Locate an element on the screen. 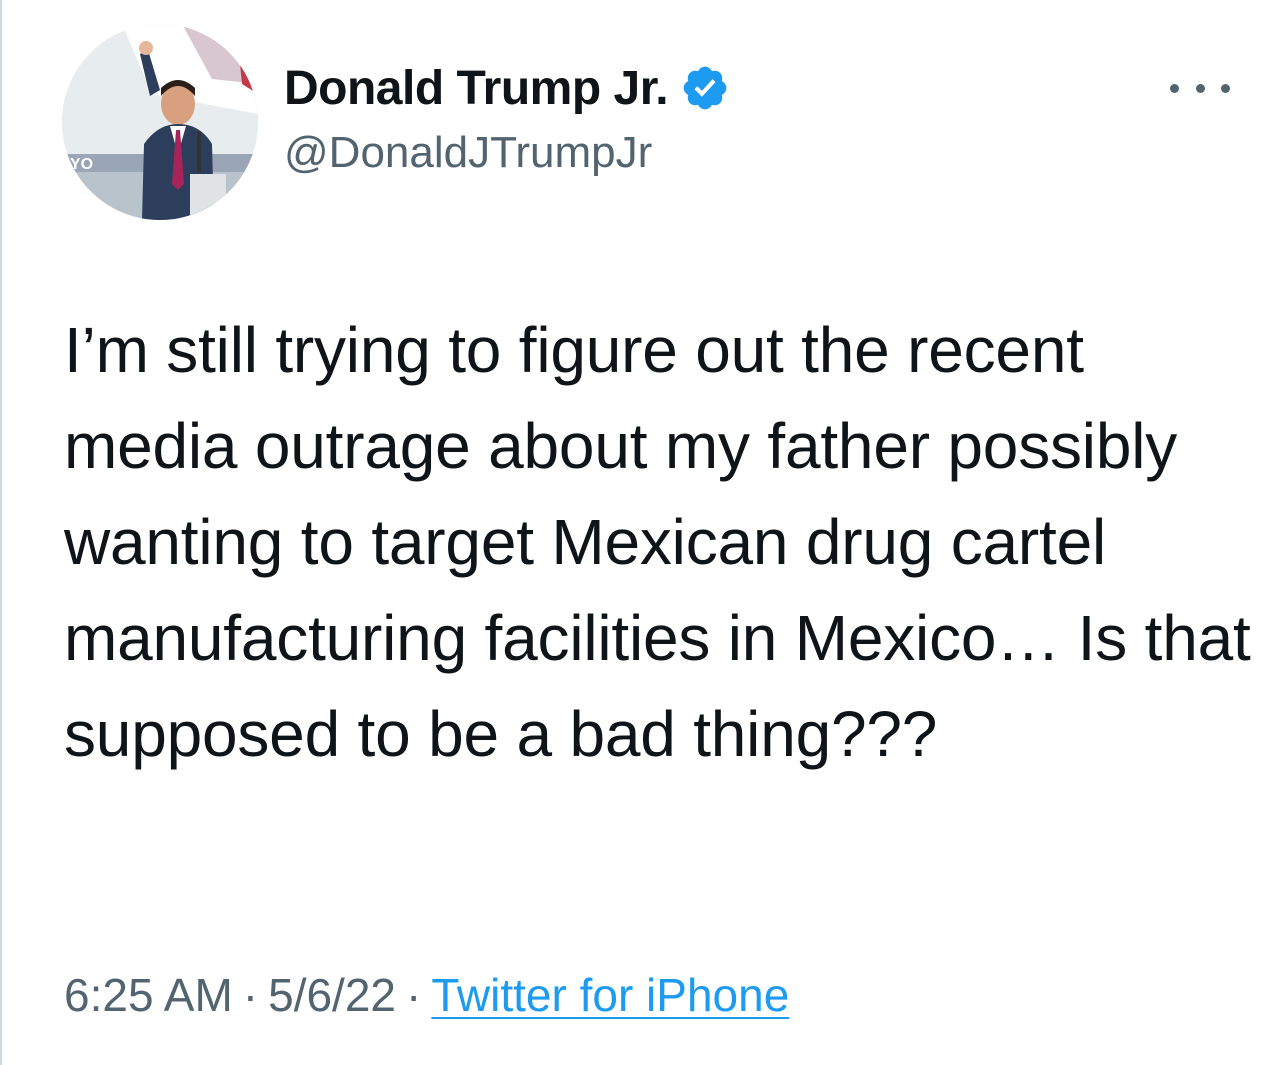 The image size is (1284, 1065). display-name: Donald Trump Jr. is located at coordinates (476, 88).